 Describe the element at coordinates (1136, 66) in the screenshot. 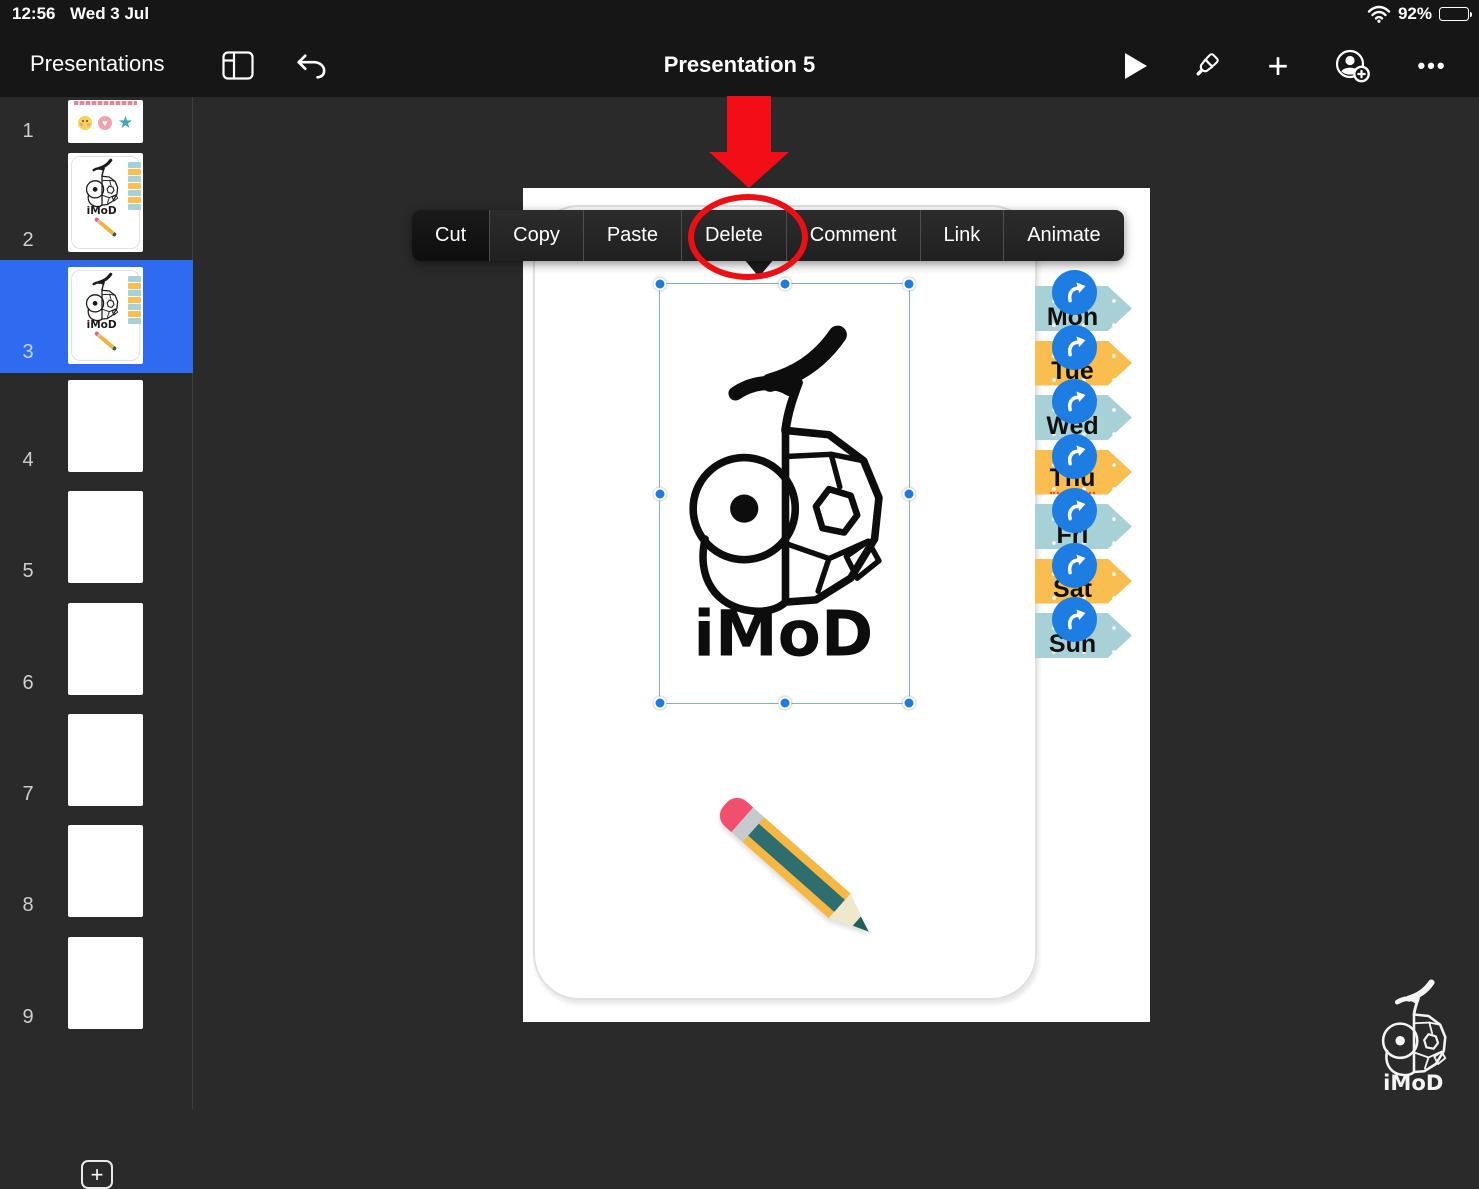

I see `play-icon` at that location.